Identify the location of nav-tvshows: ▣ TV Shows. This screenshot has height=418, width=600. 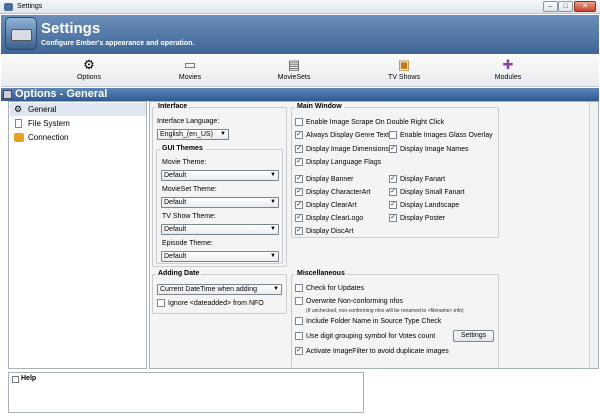
(404, 69).